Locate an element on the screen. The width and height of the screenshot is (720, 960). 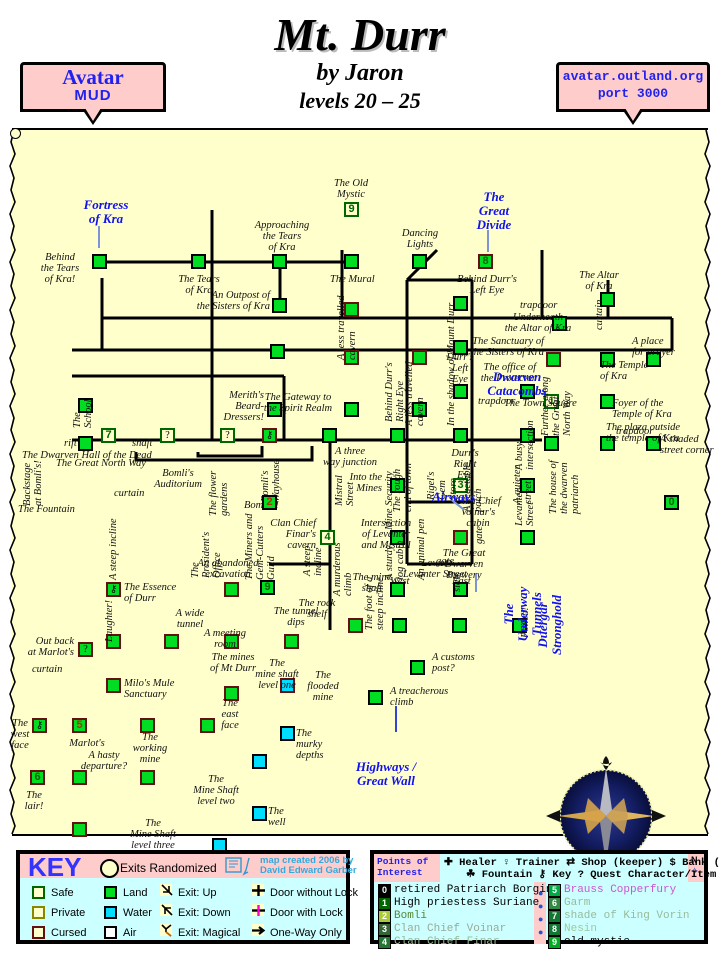
room-the-school is located at coordinates (85, 443).